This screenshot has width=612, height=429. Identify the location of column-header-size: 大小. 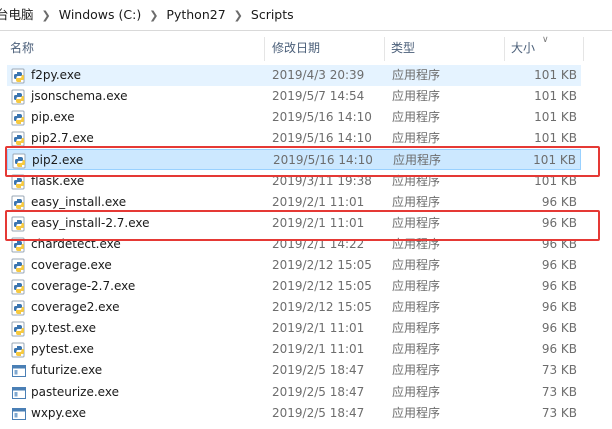
(523, 48).